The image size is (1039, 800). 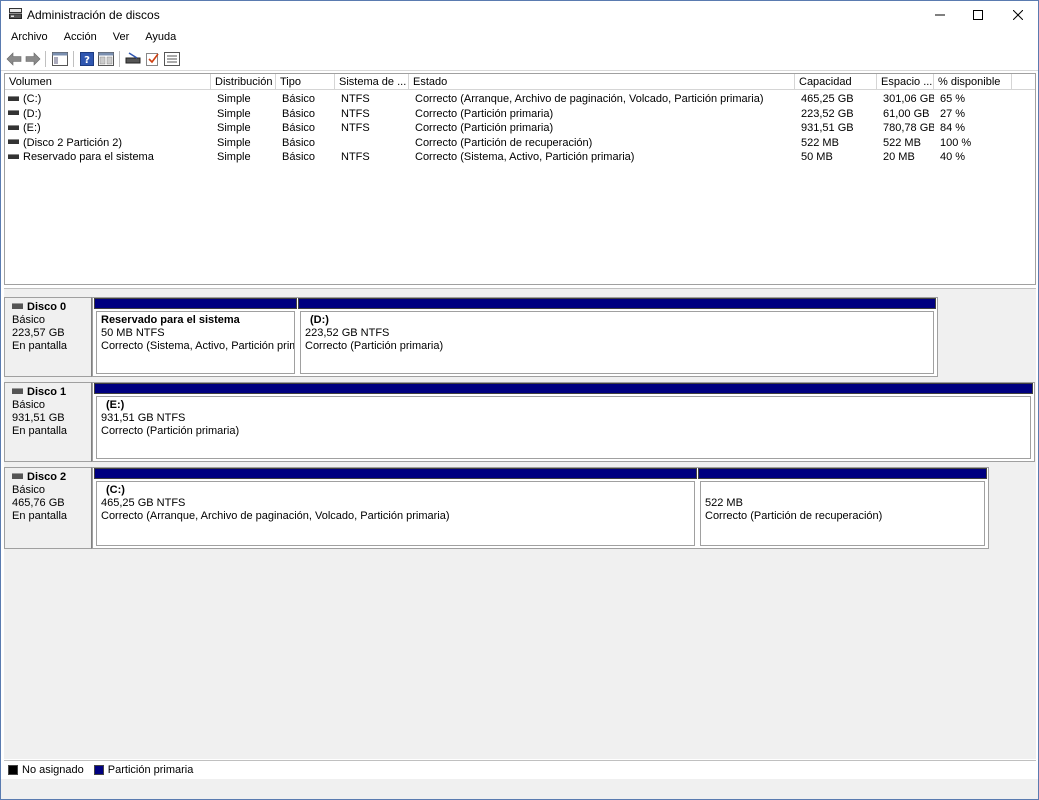 What do you see at coordinates (38, 418) in the screenshot?
I see `disk-size: 931,51 GB` at bounding box center [38, 418].